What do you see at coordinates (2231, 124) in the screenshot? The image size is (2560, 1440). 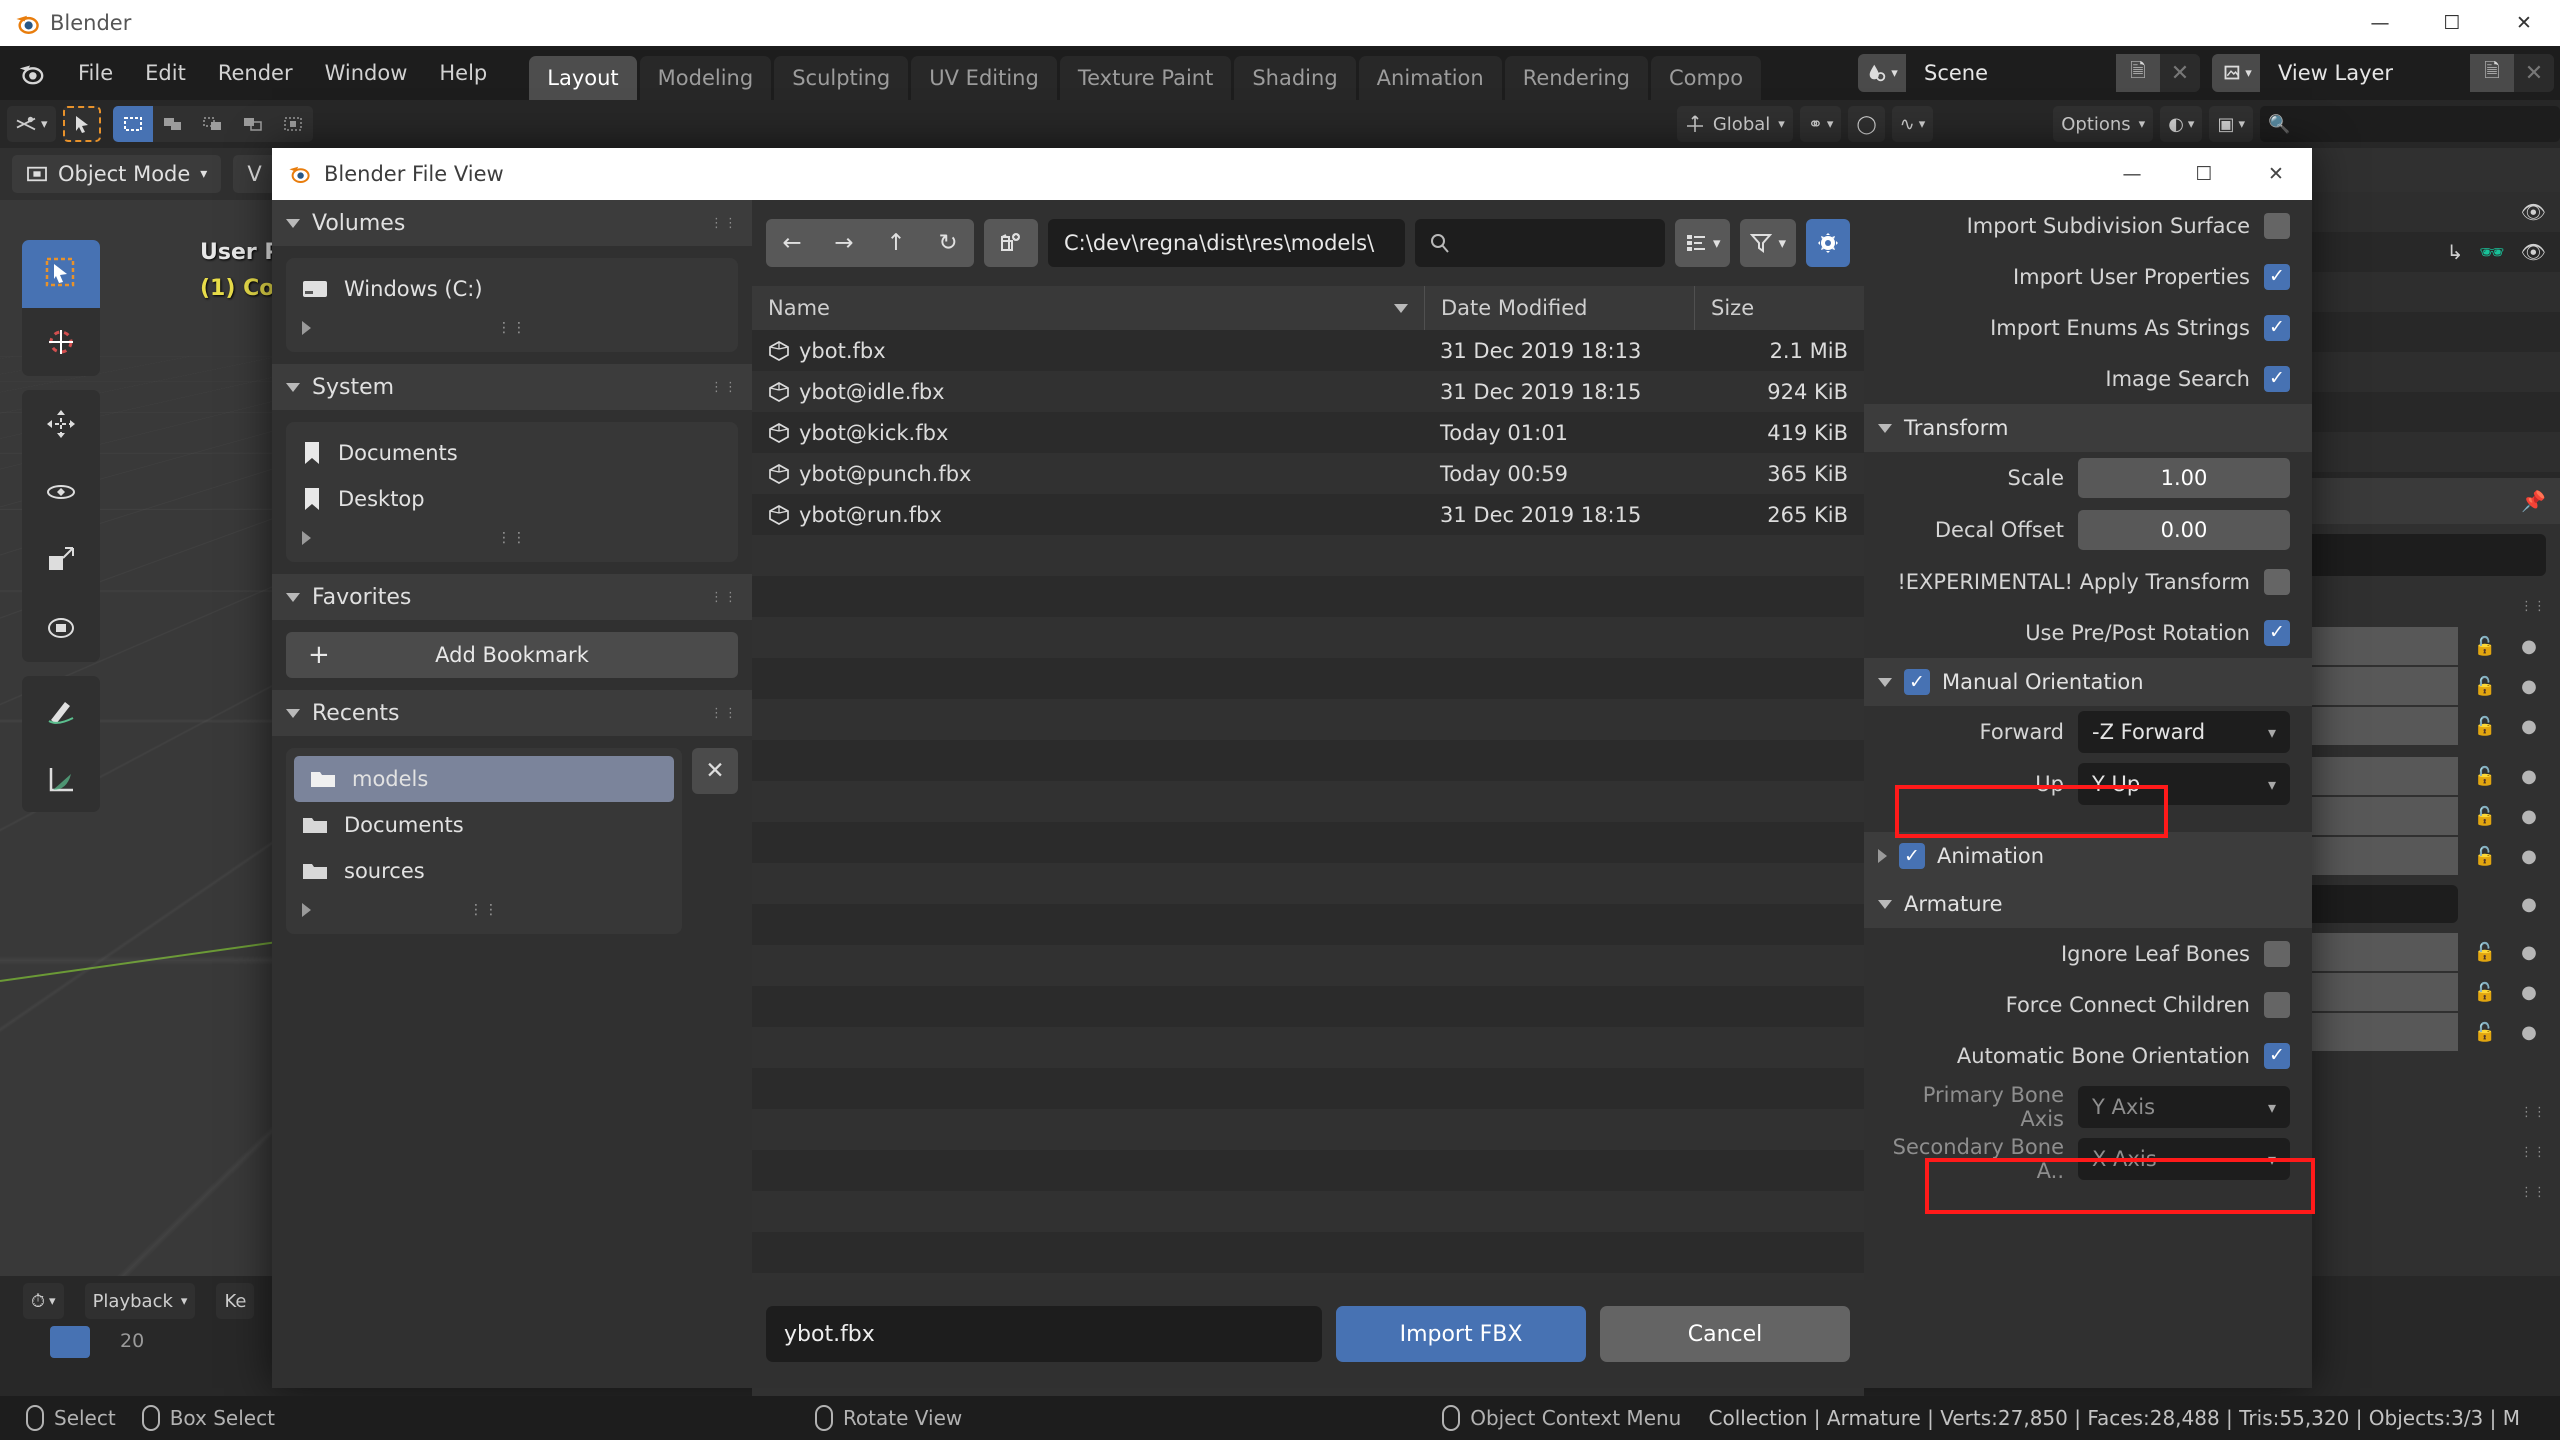 I see `overlays-icon: ▣ ▾` at bounding box center [2231, 124].